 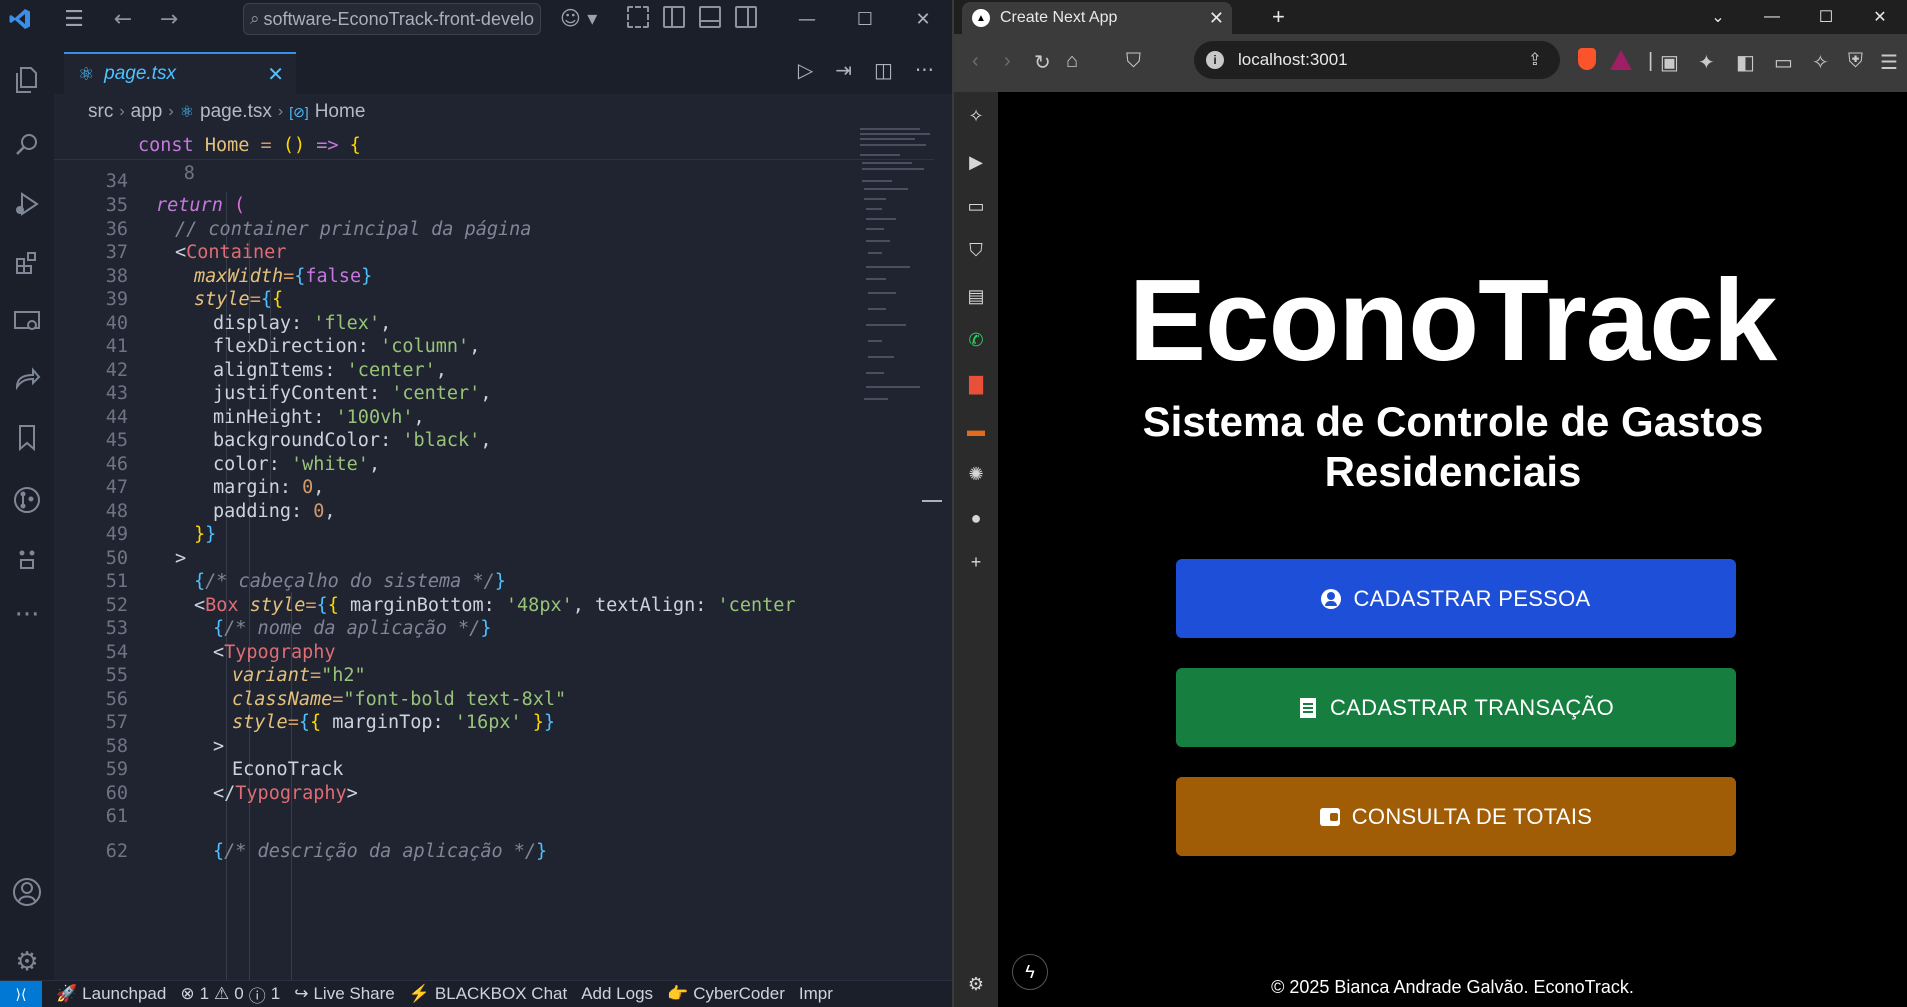 I want to click on remote-indicator-icon: ⟩⟨, so click(x=21, y=994).